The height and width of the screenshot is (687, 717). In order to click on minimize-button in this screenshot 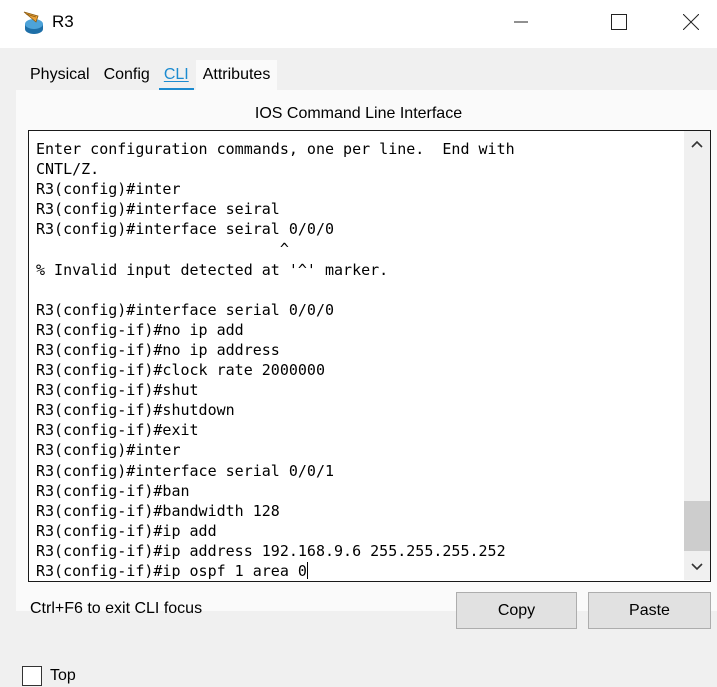, I will do `click(521, 22)`.